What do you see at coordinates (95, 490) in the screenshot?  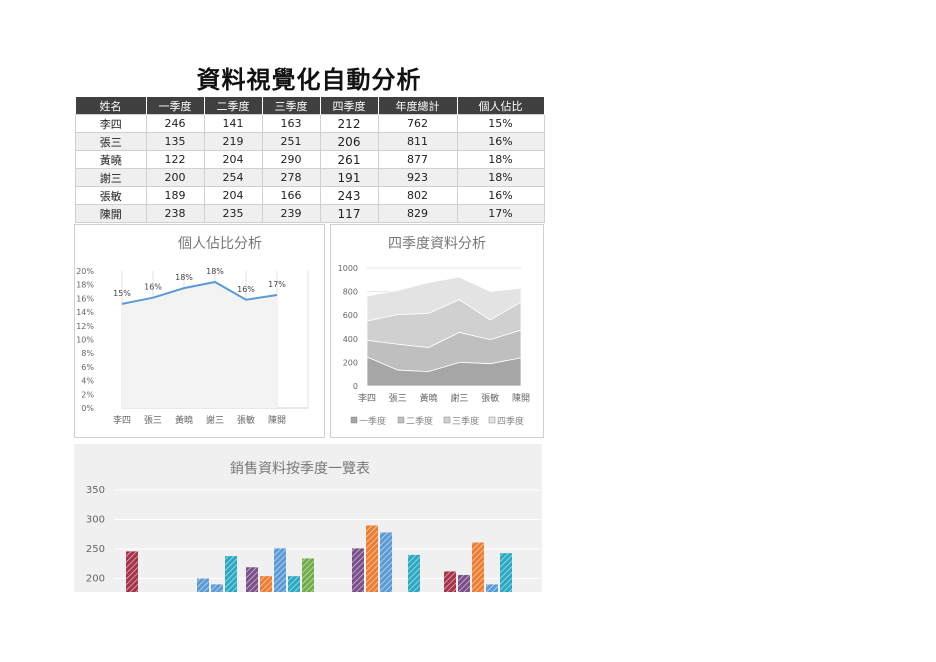 I see `y-tick-label: 350` at bounding box center [95, 490].